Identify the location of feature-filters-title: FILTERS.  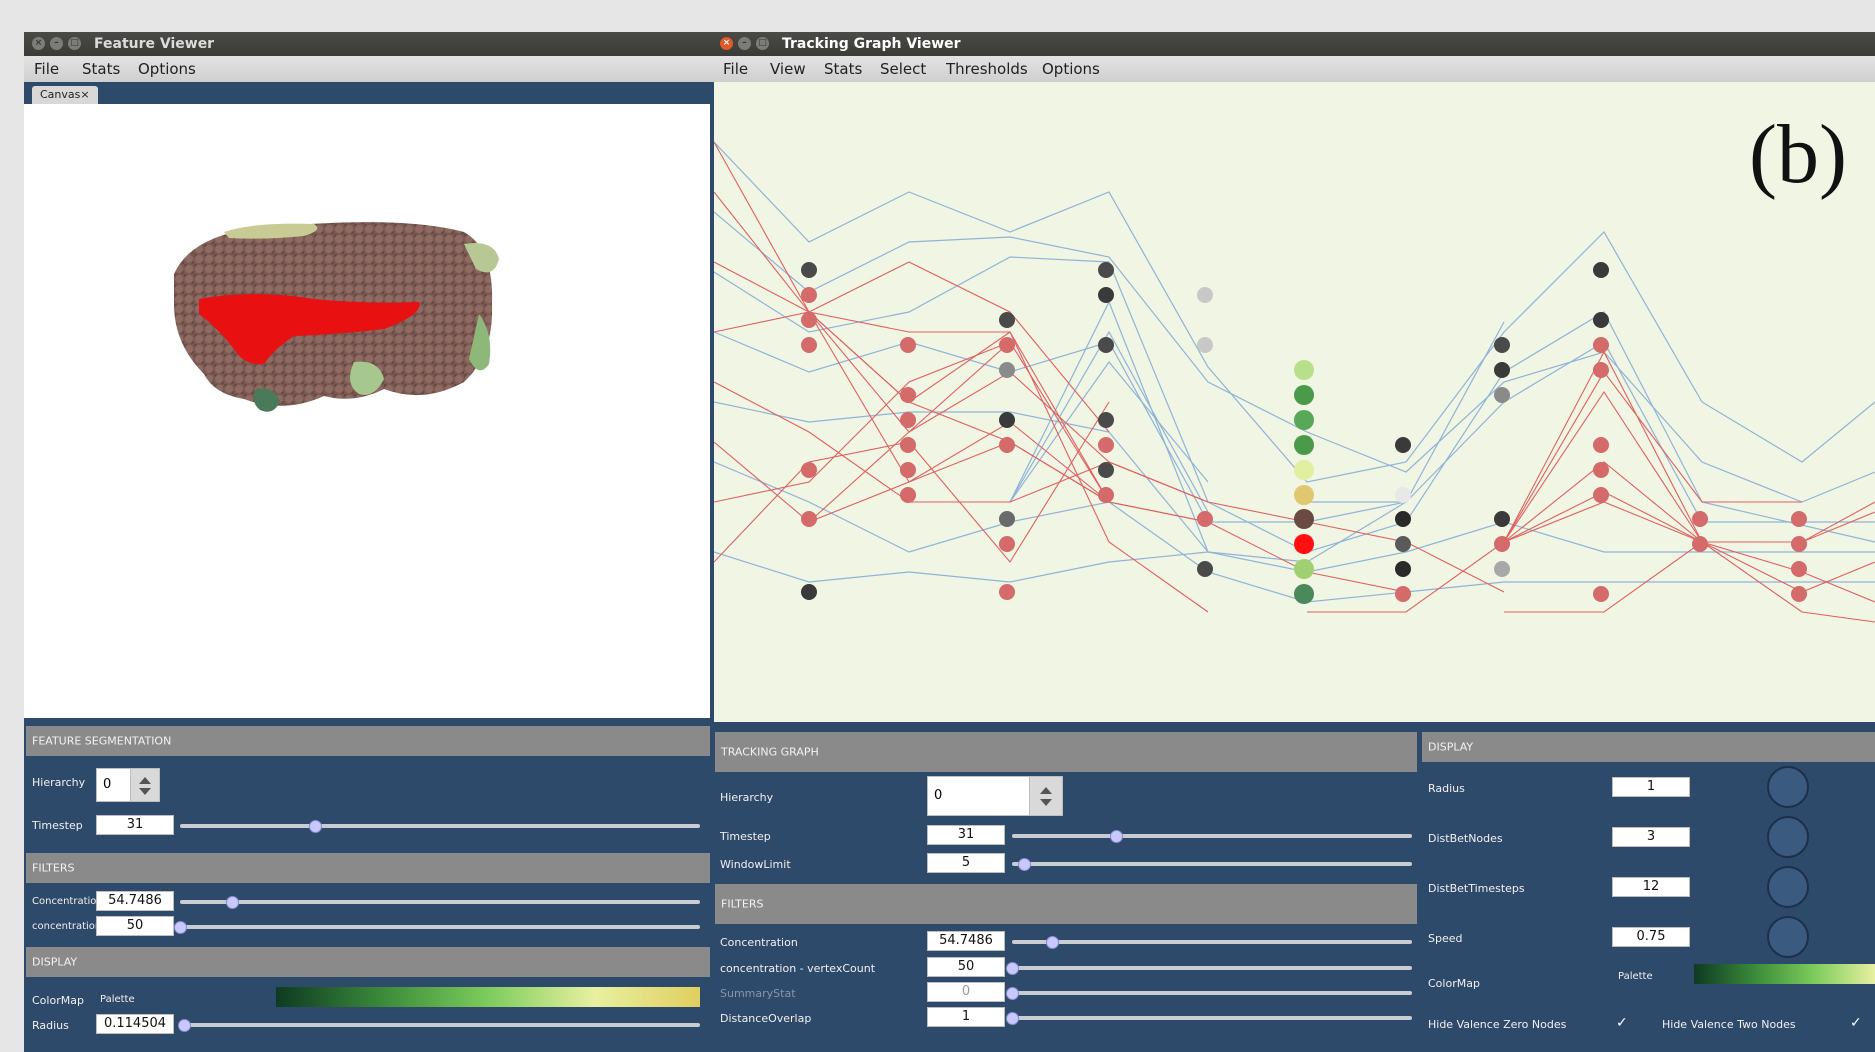
(53, 868).